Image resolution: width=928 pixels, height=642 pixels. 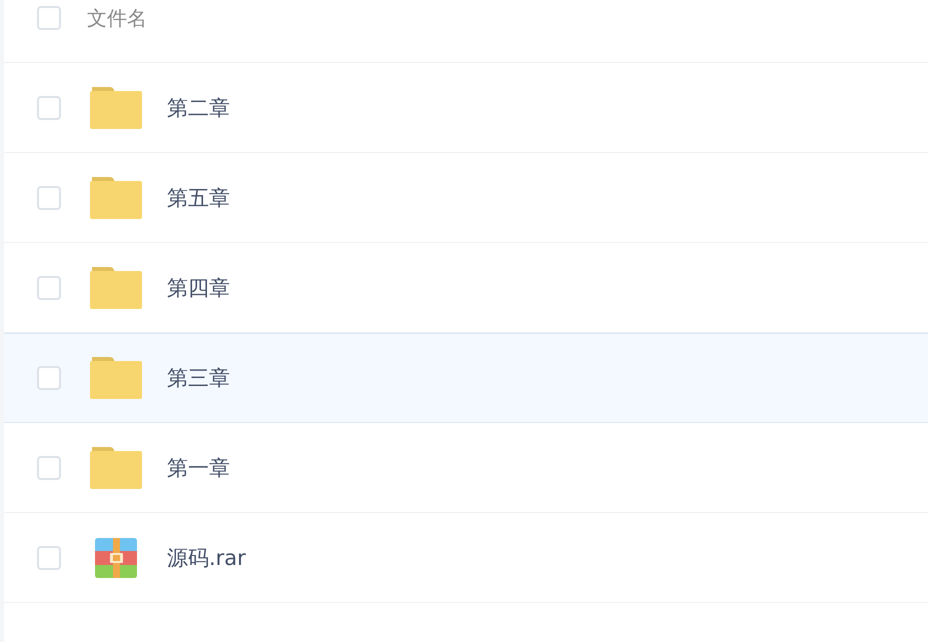 What do you see at coordinates (116, 558) in the screenshot?
I see `archive-icon` at bounding box center [116, 558].